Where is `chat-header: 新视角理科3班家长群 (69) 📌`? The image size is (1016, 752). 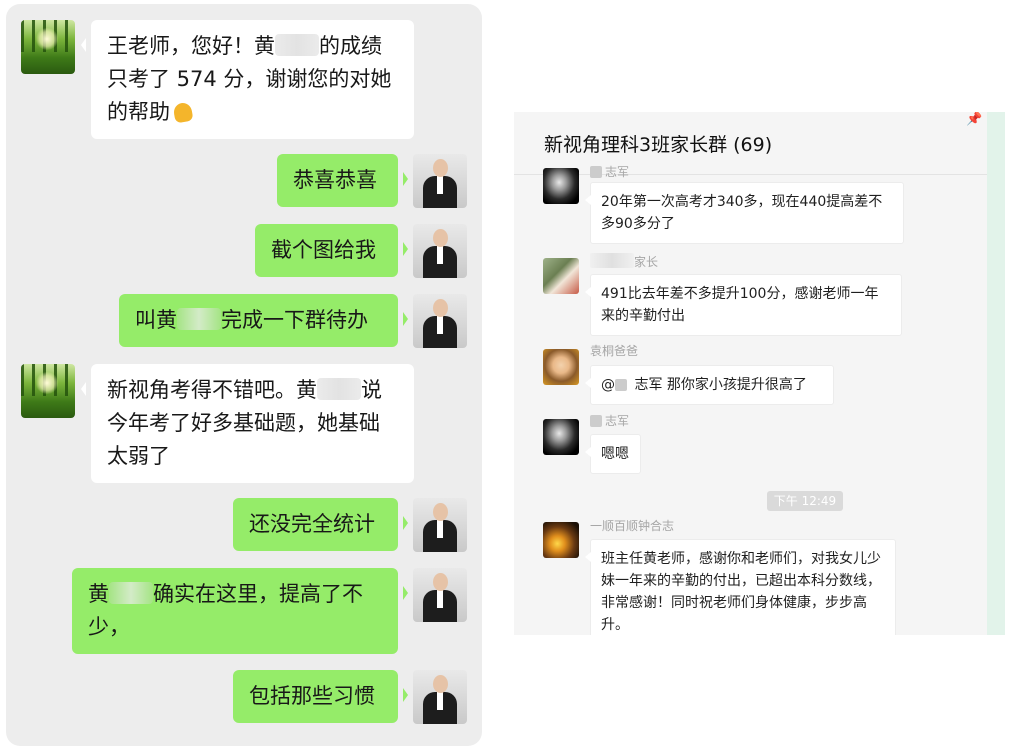
chat-header: 新视角理科3班家长群 (69) 📌 is located at coordinates (750, 143).